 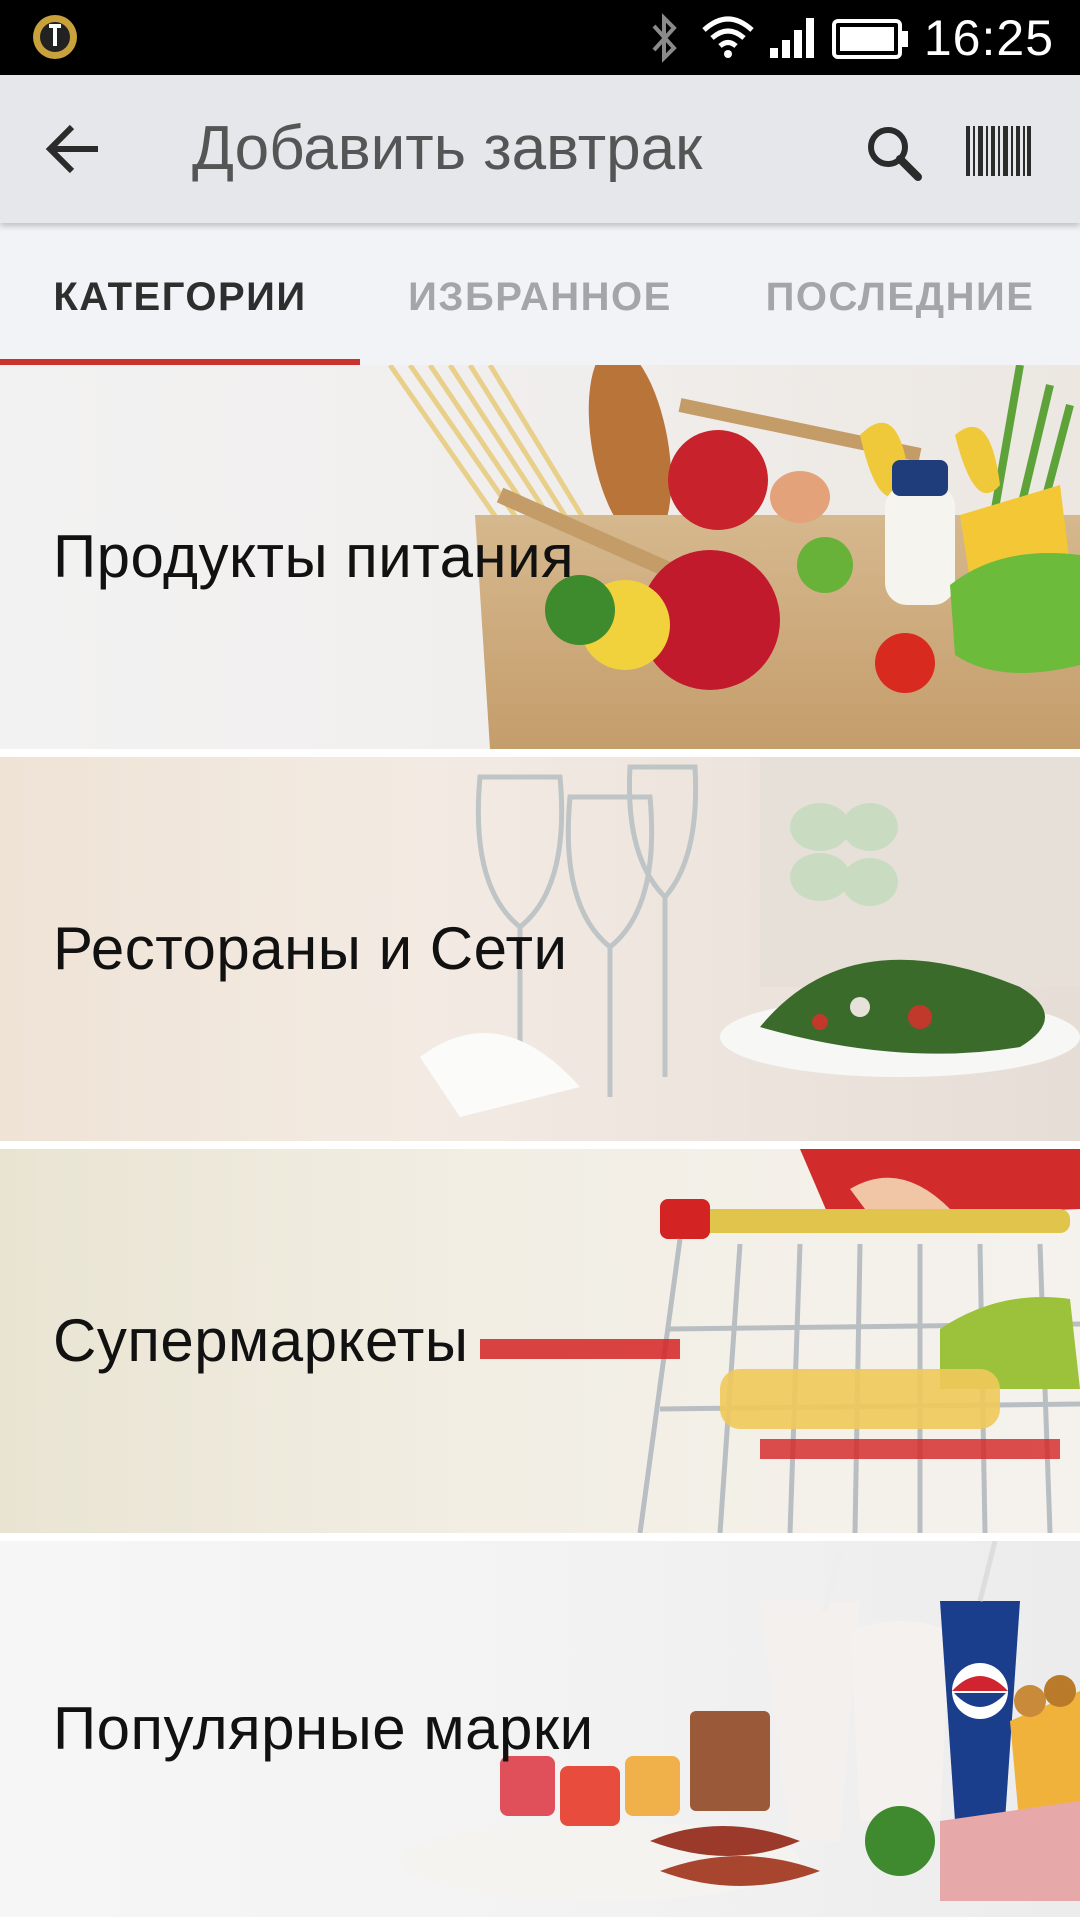 I want to click on barcode-scan-button, so click(x=998, y=151).